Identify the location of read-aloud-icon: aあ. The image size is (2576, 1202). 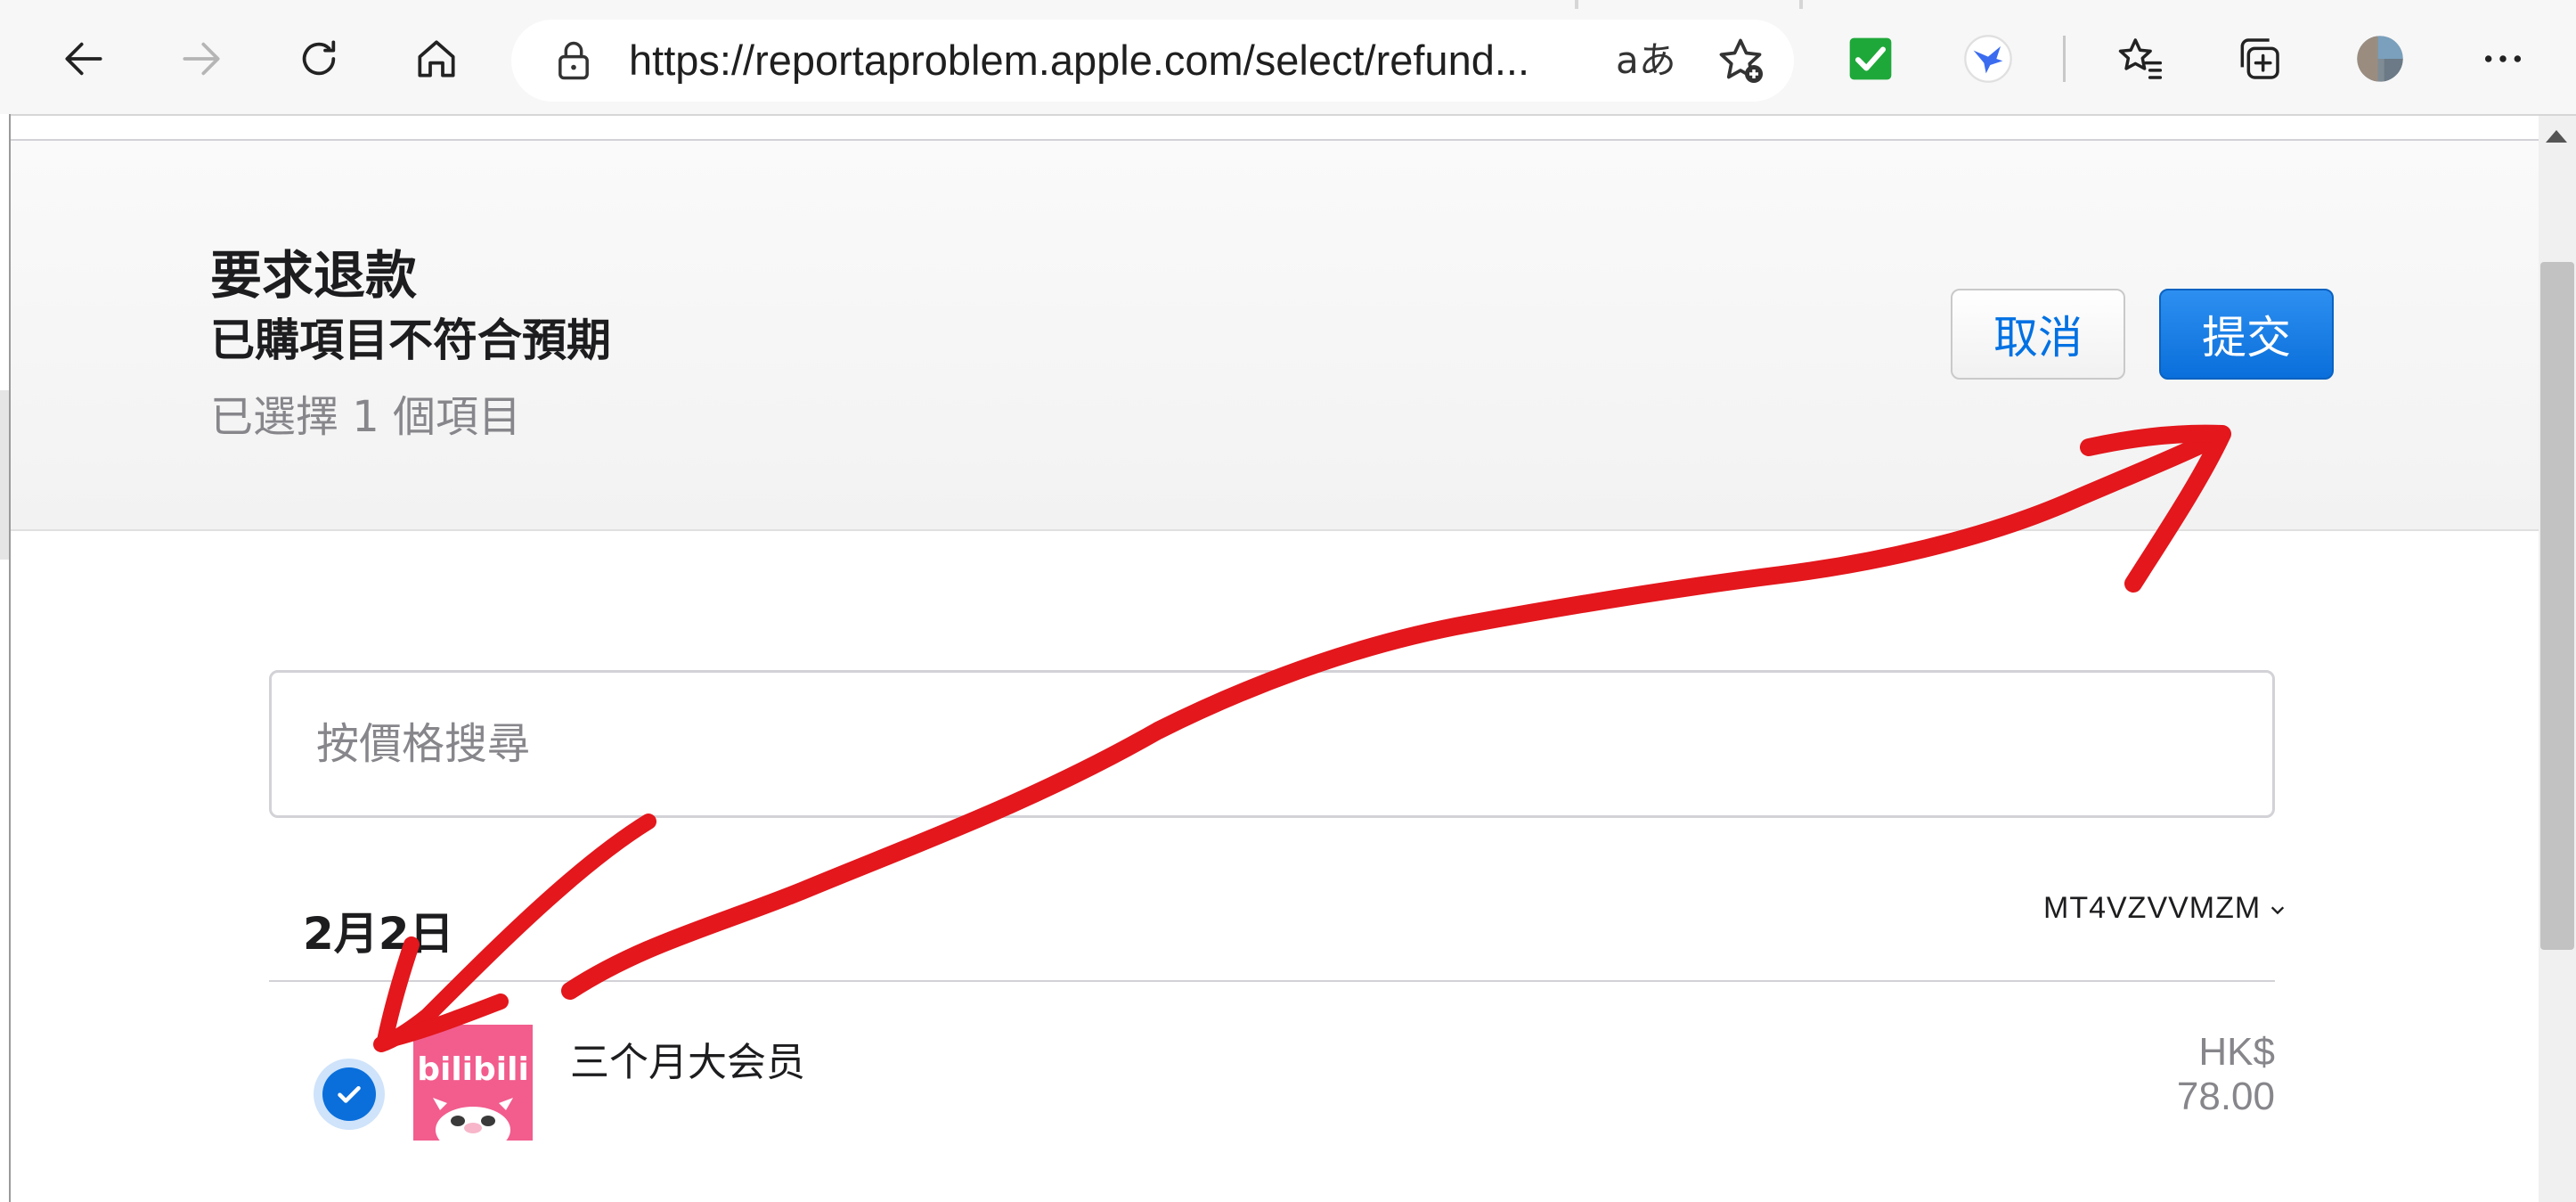
(1646, 61).